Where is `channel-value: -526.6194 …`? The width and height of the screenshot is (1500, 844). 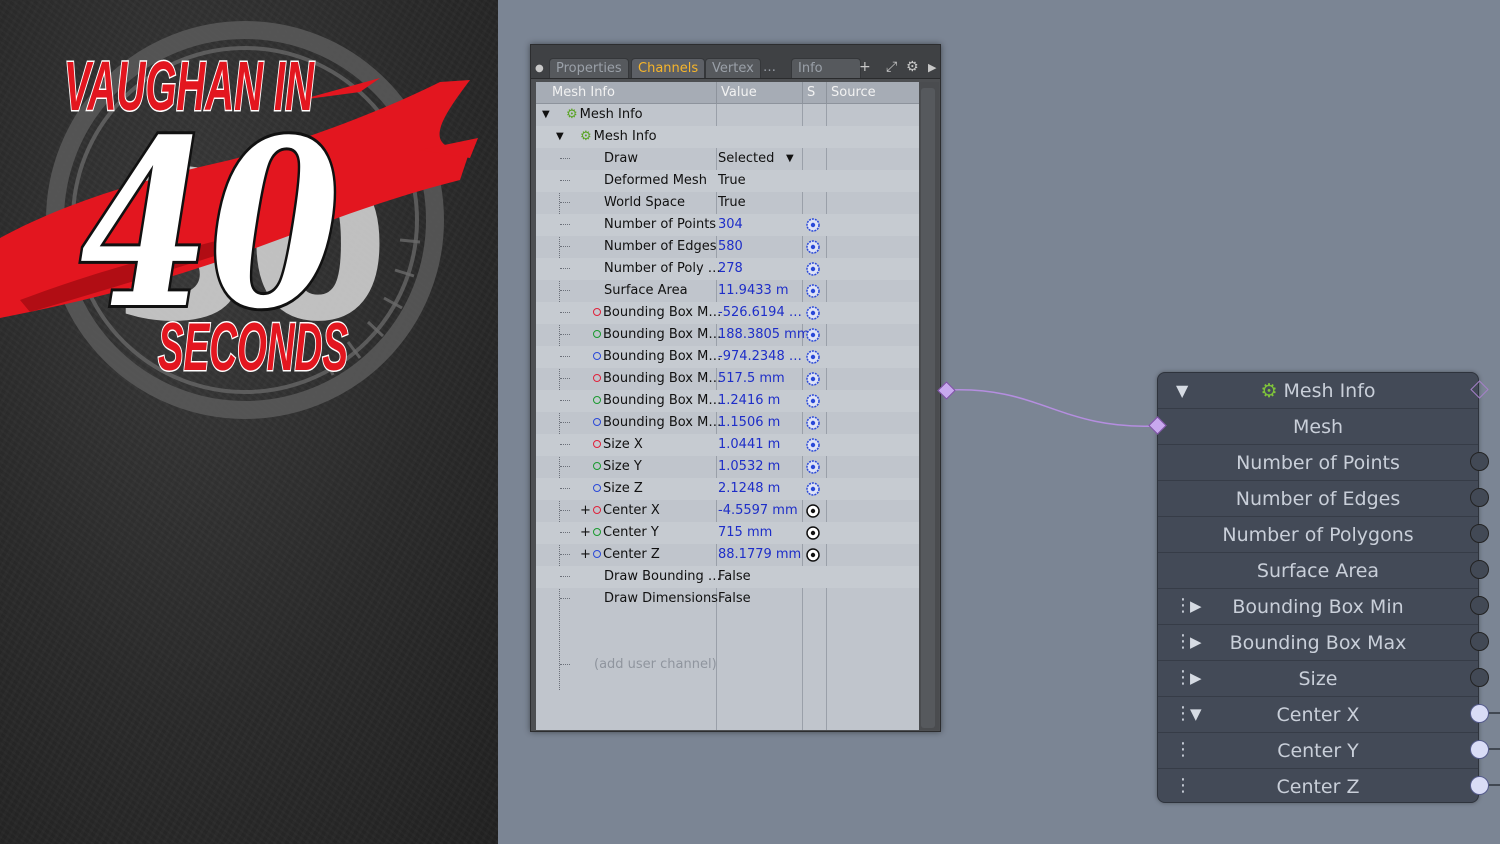 channel-value: -526.6194 … is located at coordinates (760, 313).